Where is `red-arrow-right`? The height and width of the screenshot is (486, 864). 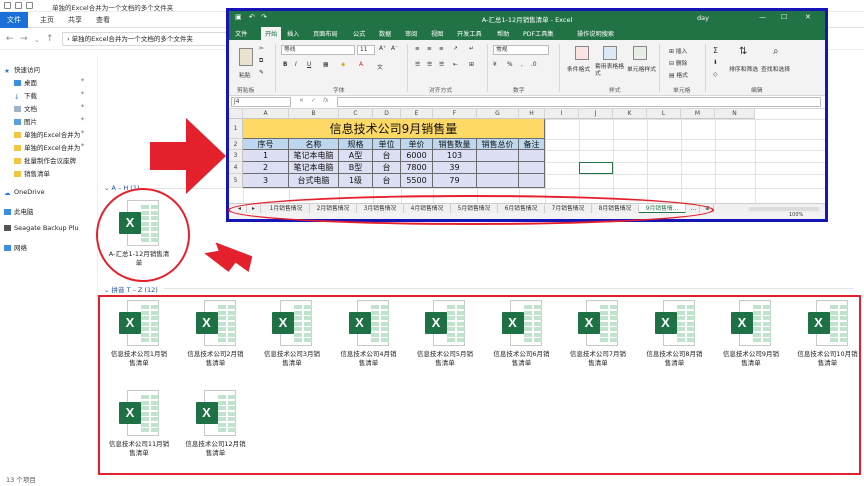 red-arrow-right is located at coordinates (188, 156).